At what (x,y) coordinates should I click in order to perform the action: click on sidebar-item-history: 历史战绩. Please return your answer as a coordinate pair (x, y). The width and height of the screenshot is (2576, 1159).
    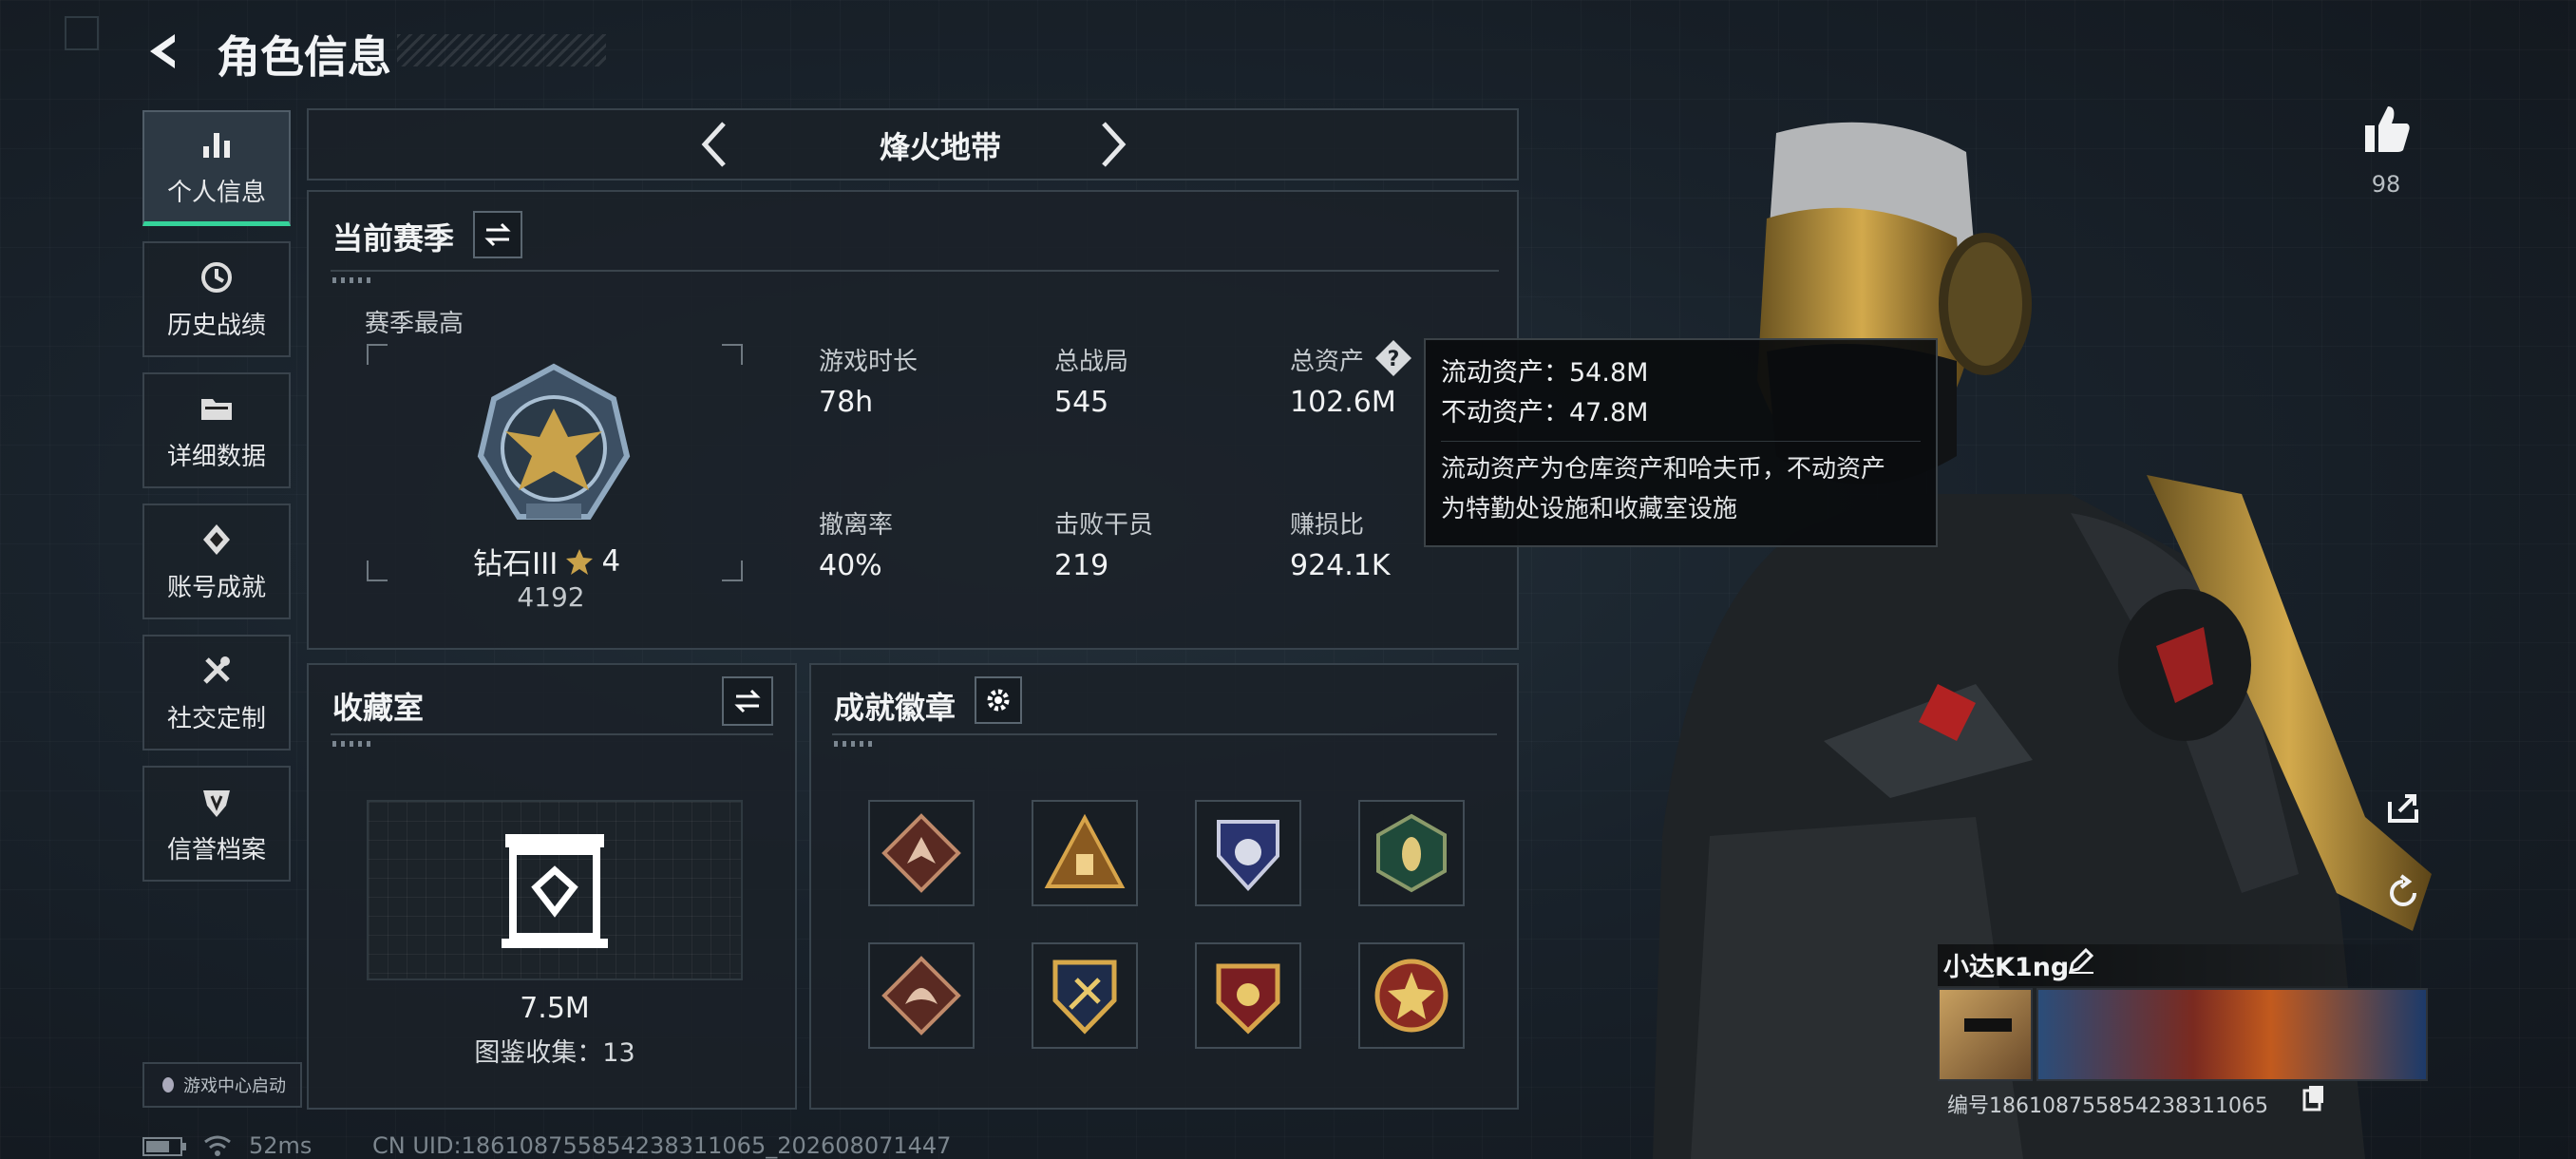
    Looking at the image, I should click on (216, 299).